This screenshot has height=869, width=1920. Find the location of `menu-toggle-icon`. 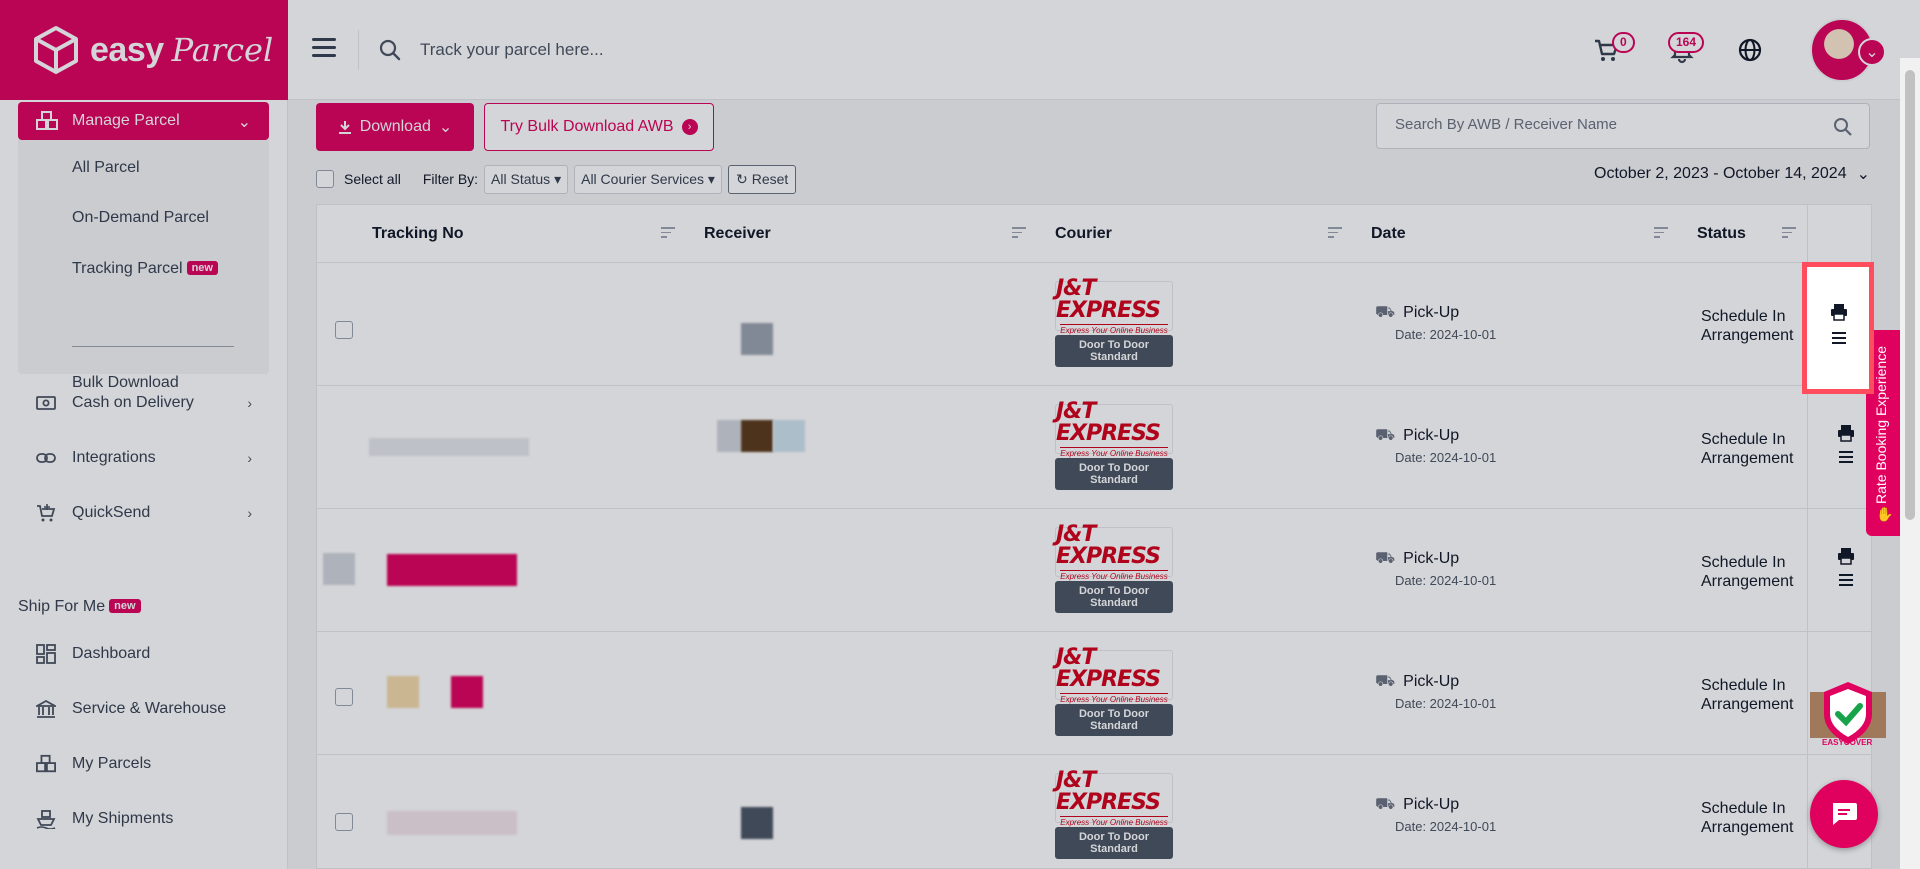

menu-toggle-icon is located at coordinates (324, 48).